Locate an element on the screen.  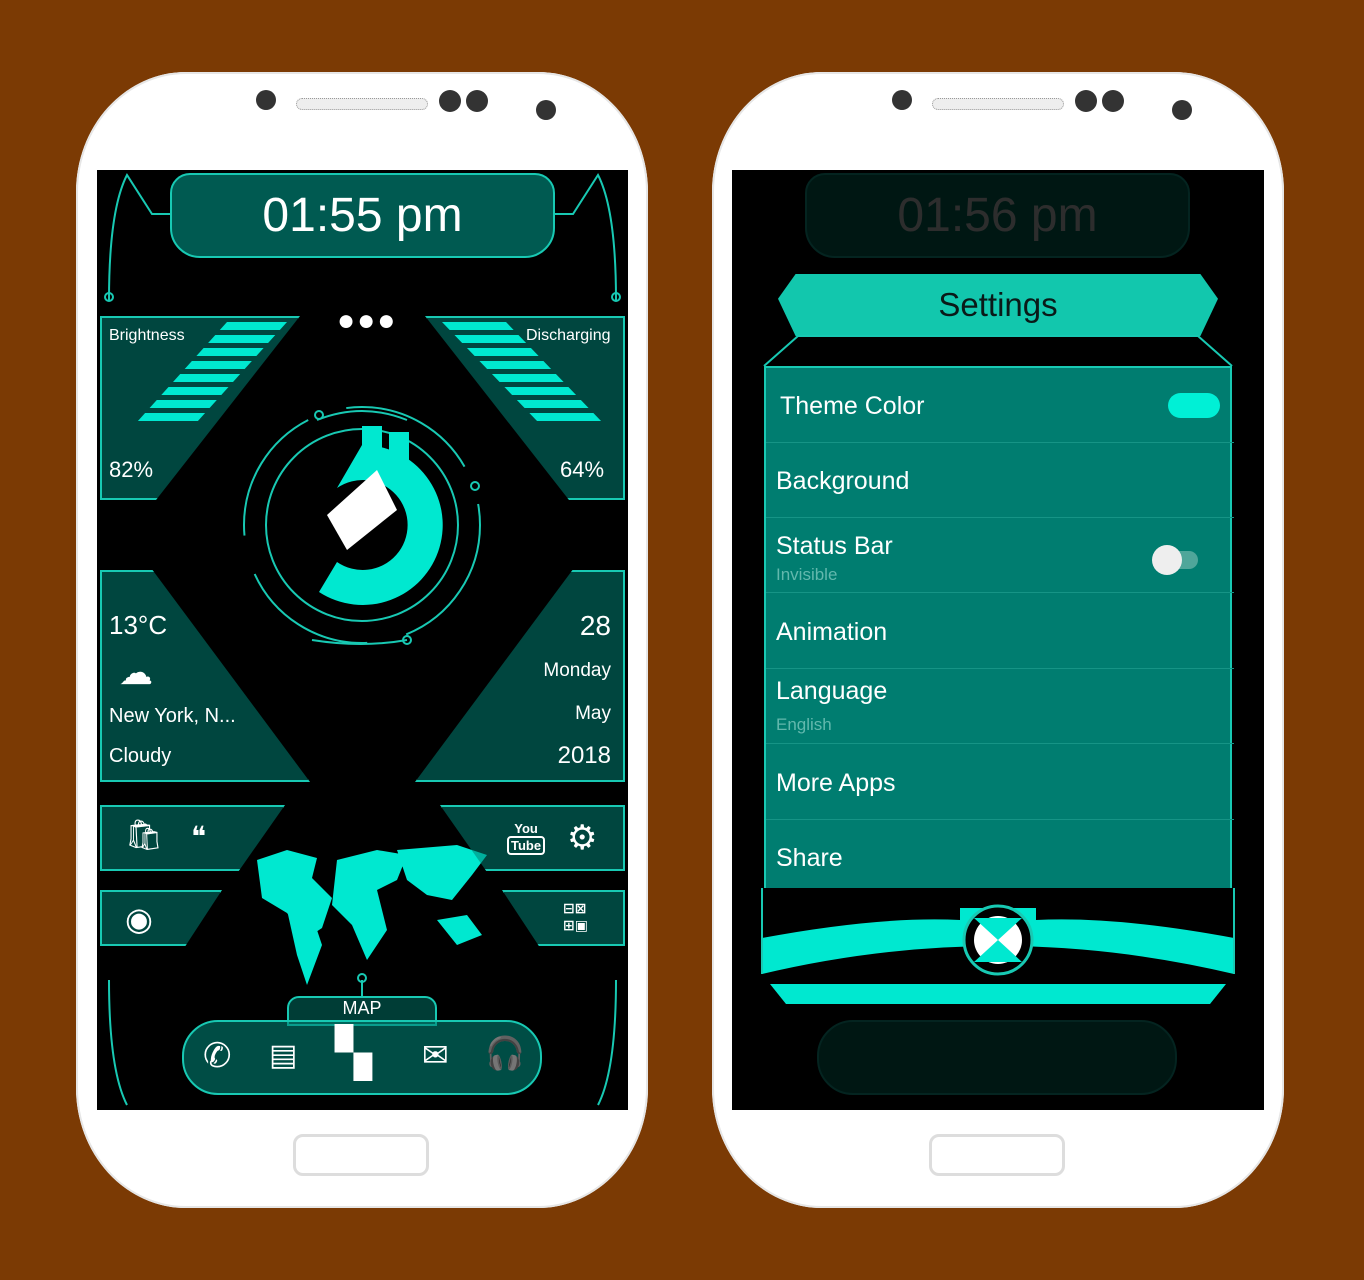
battery-label: Discharging is located at coordinates (568, 335).